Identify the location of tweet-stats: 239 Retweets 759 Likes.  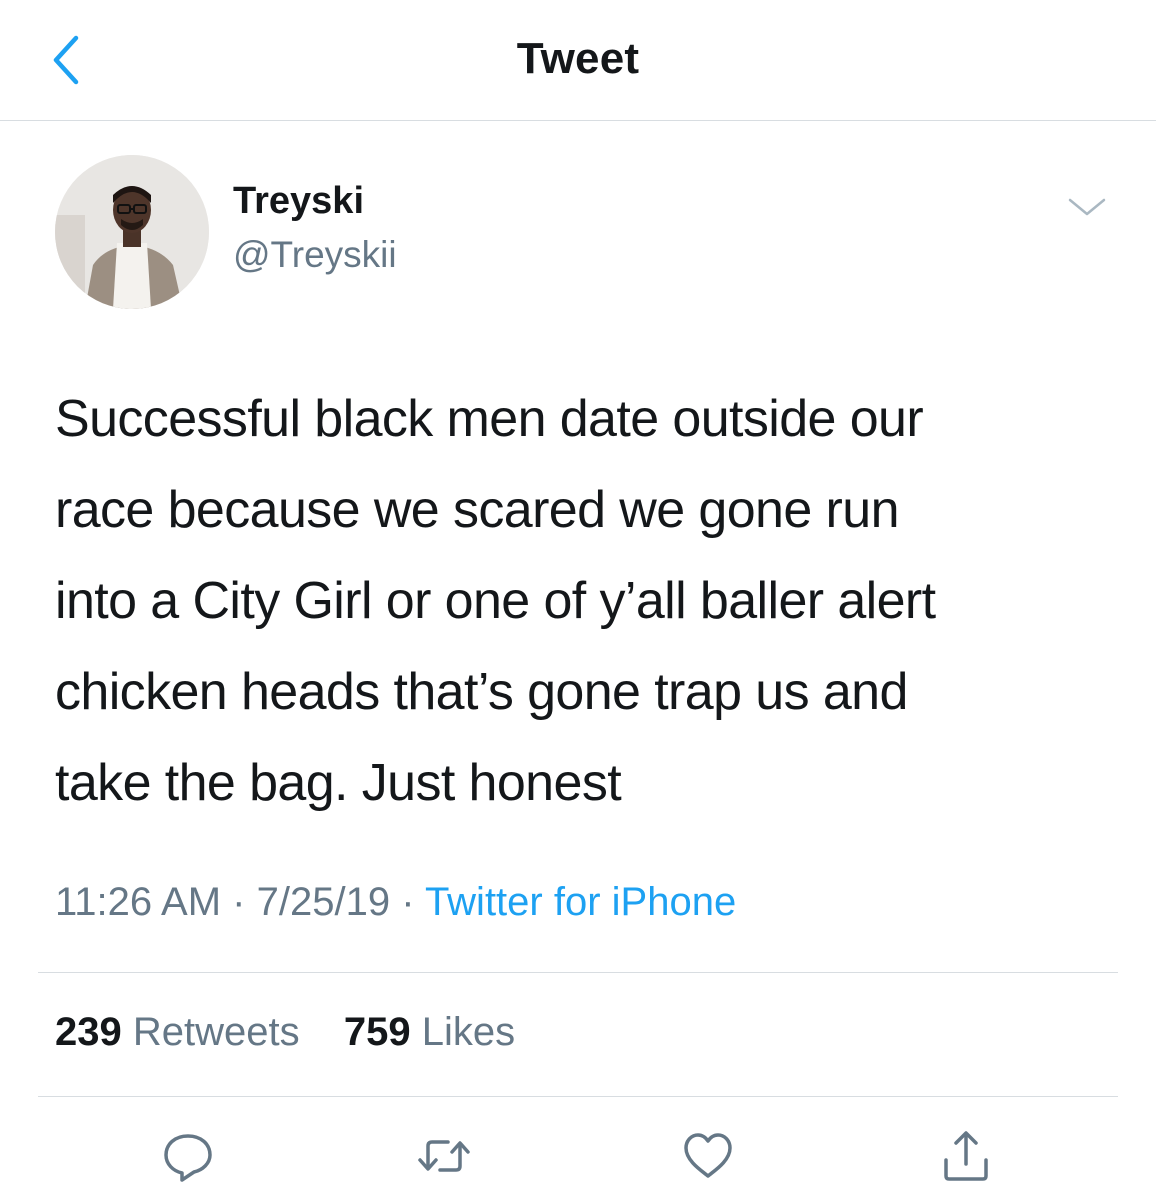
(285, 1032).